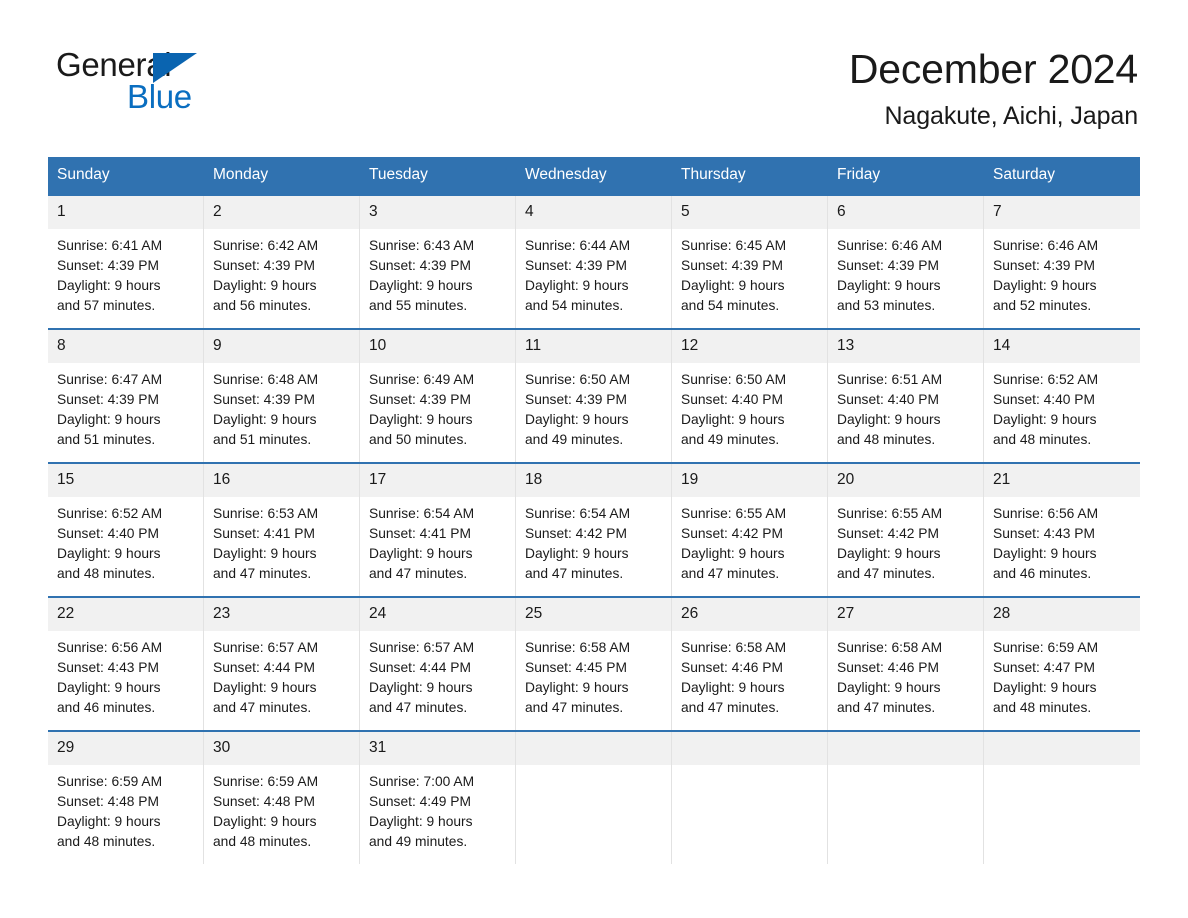 This screenshot has width=1188, height=918. Describe the element at coordinates (906, 212) in the screenshot. I see `day-number: 6` at that location.